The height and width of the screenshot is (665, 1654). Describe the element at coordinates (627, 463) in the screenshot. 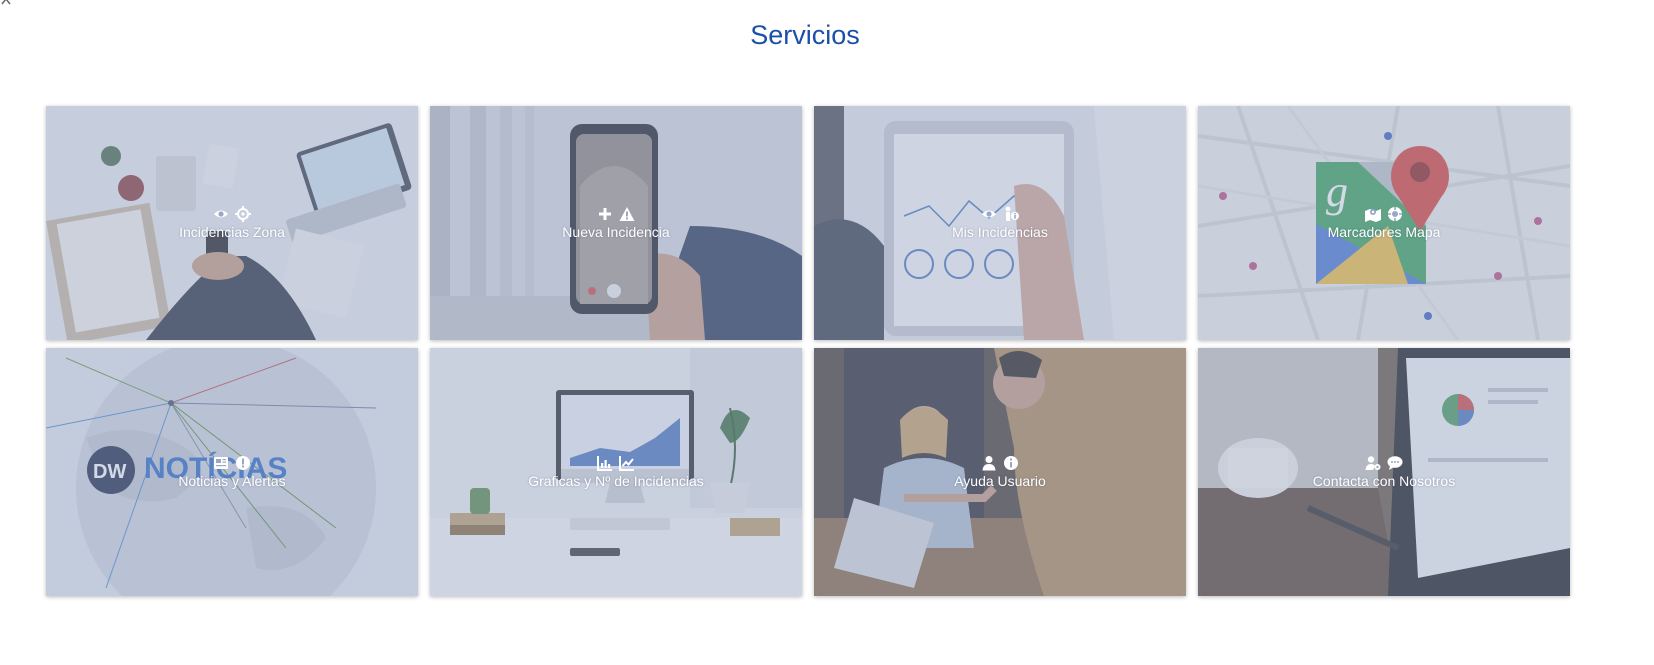

I see `line-chart-icon` at that location.